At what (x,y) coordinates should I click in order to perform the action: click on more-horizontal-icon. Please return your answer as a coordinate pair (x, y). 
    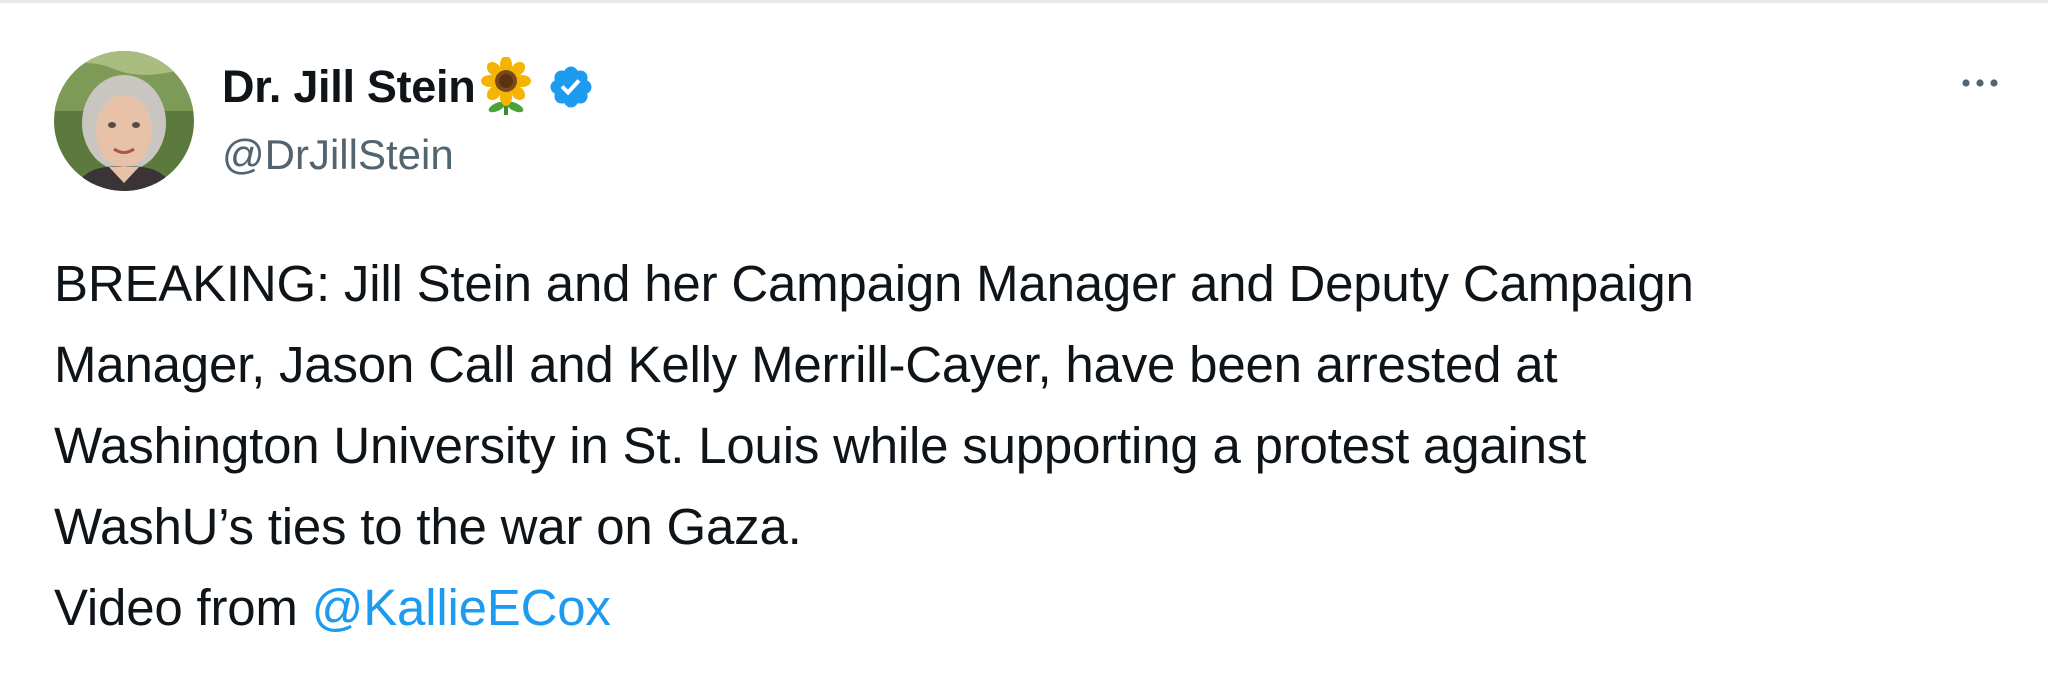
    Looking at the image, I should click on (1980, 83).